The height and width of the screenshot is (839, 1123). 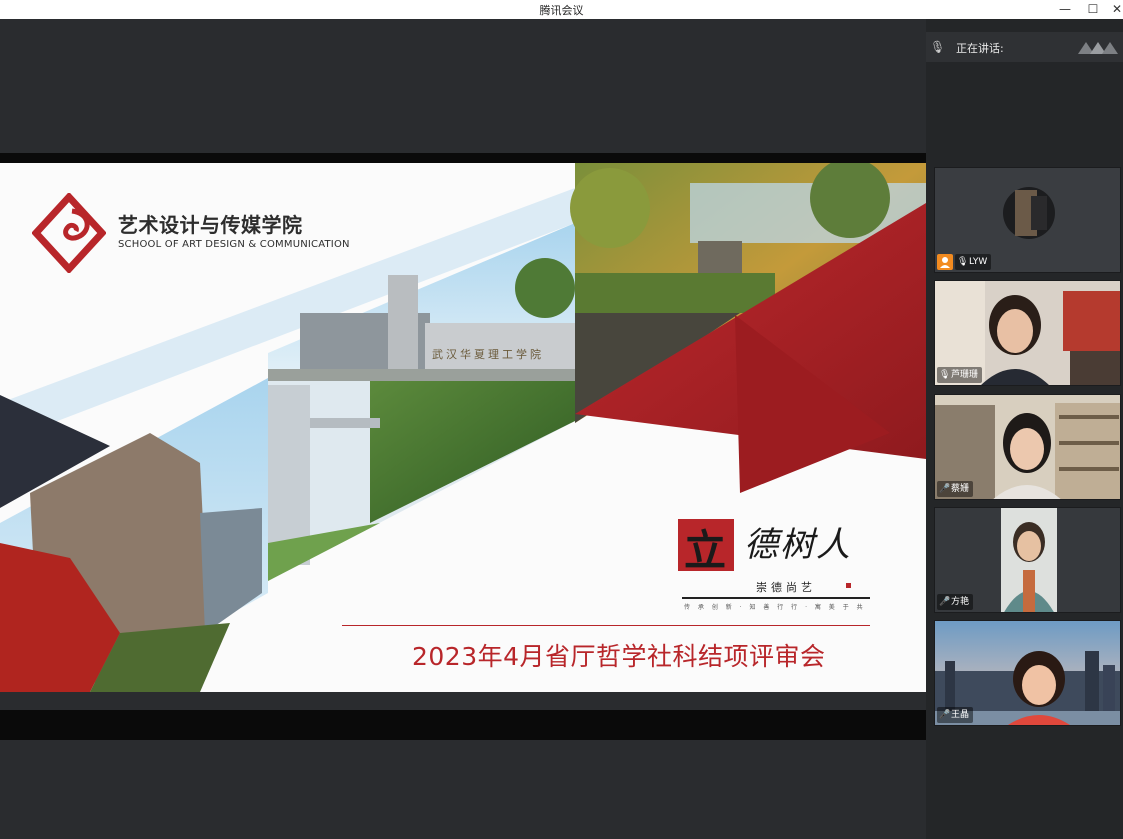 What do you see at coordinates (776, 598) in the screenshot?
I see `calligraphy-rule` at bounding box center [776, 598].